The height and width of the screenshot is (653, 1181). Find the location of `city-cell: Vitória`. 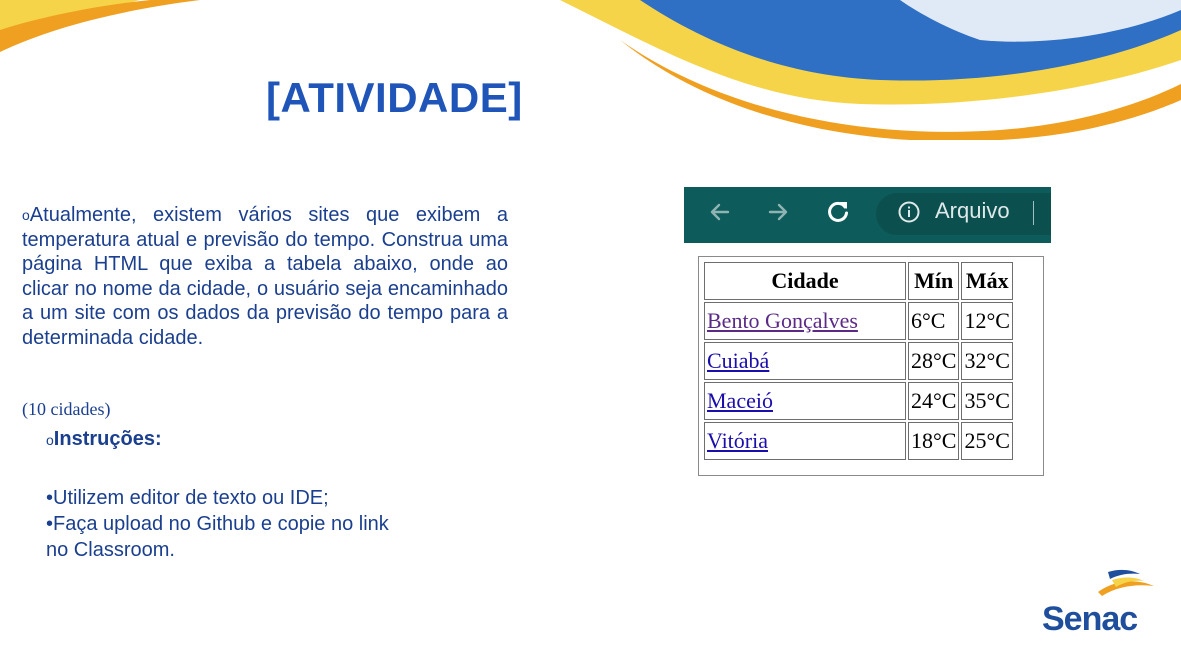

city-cell: Vitória is located at coordinates (805, 441).